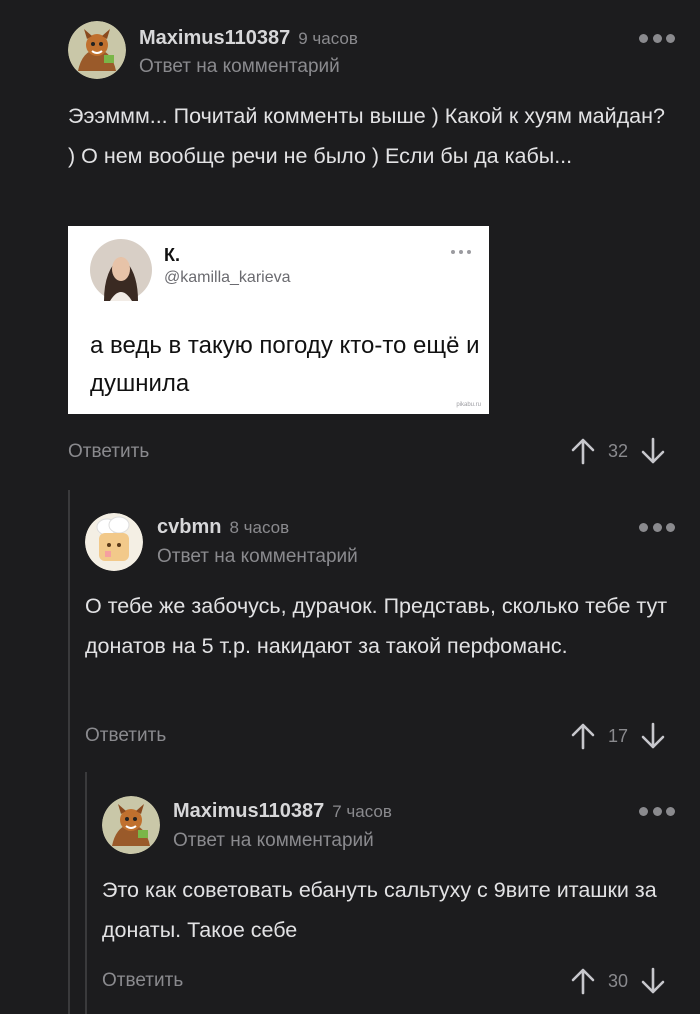 This screenshot has height=1014, width=700. Describe the element at coordinates (583, 981) in the screenshot. I see `upvote-arrow-icon` at that location.